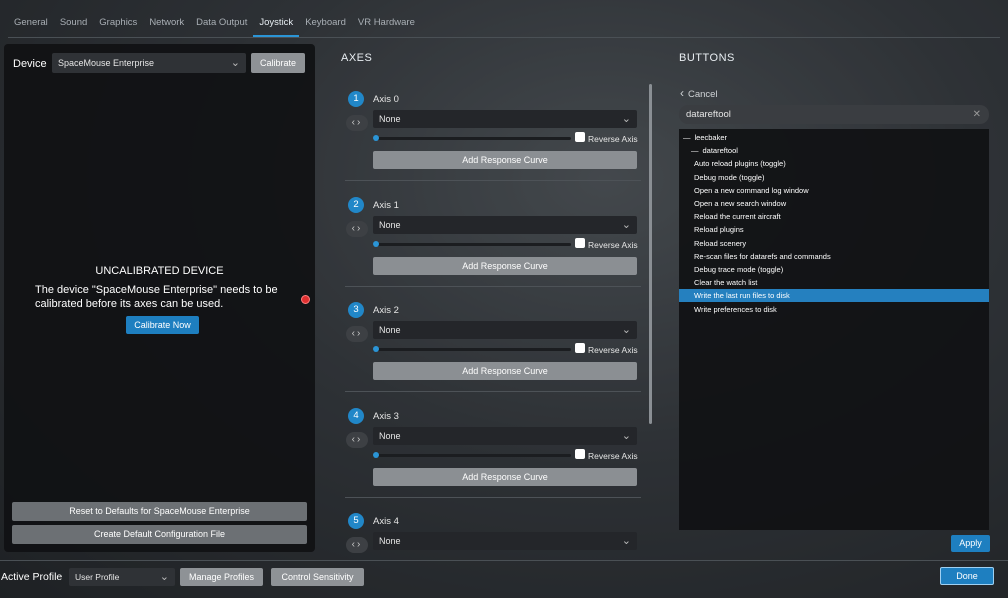 The width and height of the screenshot is (1008, 598). I want to click on command-item: Reload scenery, so click(834, 243).